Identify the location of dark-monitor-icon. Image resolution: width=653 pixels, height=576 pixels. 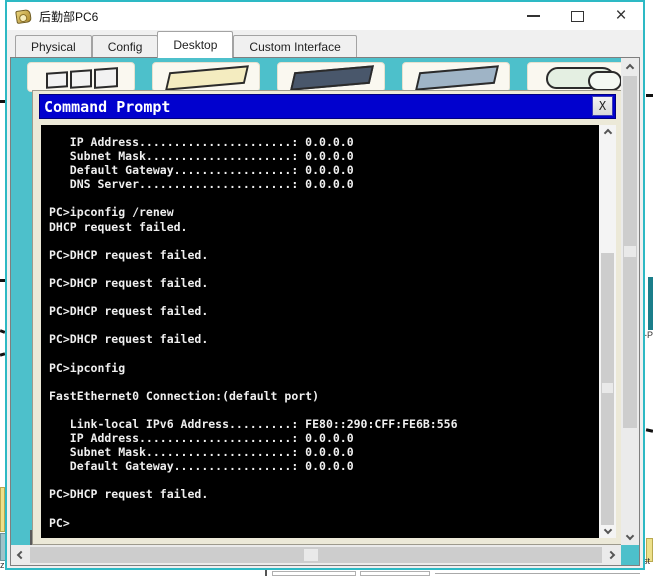
(332, 78).